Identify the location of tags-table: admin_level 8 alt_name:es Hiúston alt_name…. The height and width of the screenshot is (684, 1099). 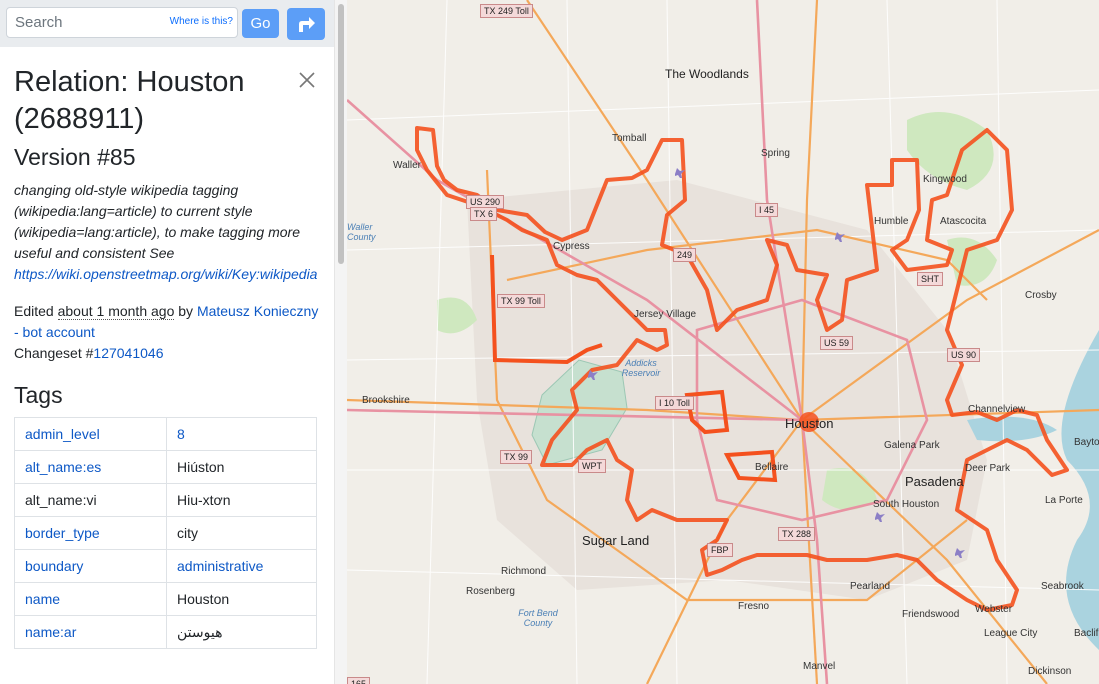
(165, 533).